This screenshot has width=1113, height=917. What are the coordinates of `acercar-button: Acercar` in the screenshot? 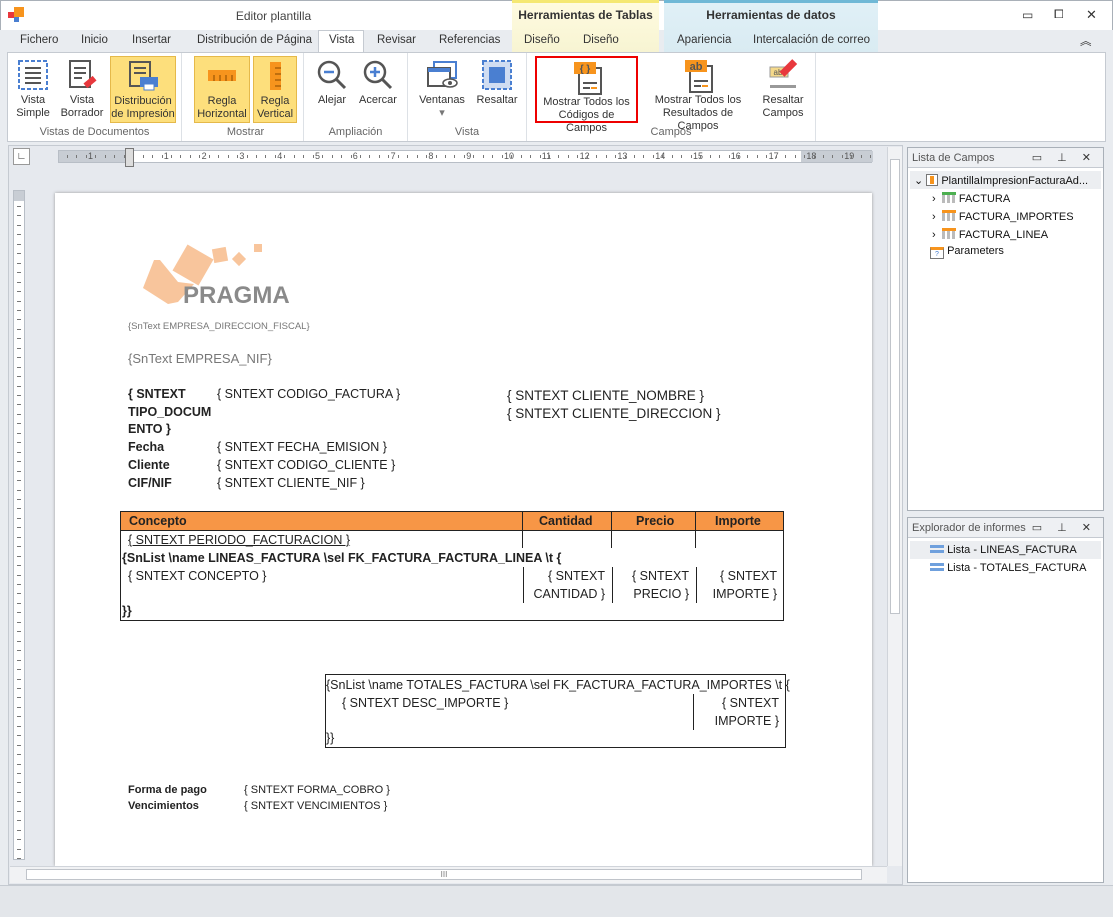 It's located at (378, 89).